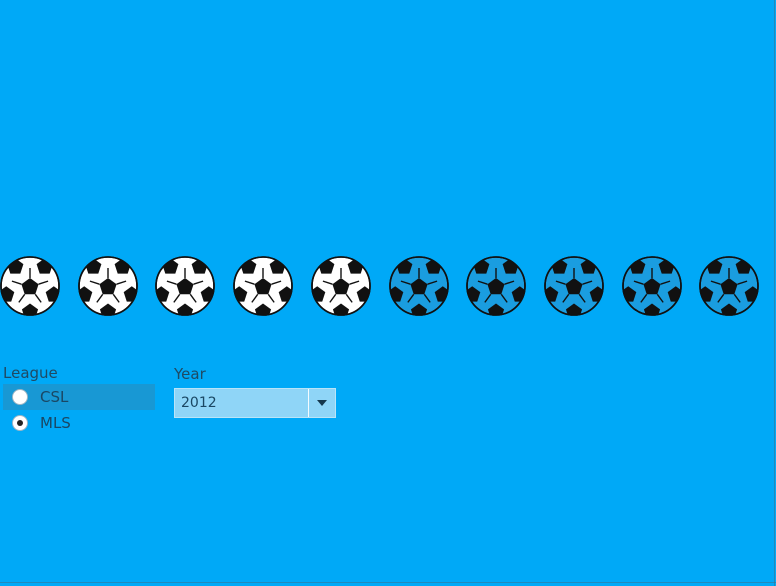 Image resolution: width=776 pixels, height=586 pixels. What do you see at coordinates (308, 403) in the screenshot?
I see `dropdown-divider` at bounding box center [308, 403].